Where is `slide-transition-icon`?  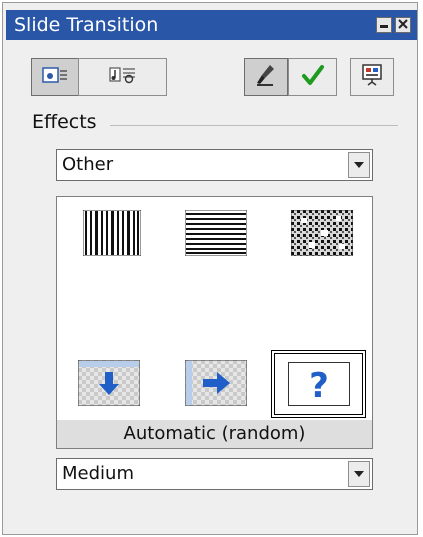 slide-transition-icon is located at coordinates (55, 77).